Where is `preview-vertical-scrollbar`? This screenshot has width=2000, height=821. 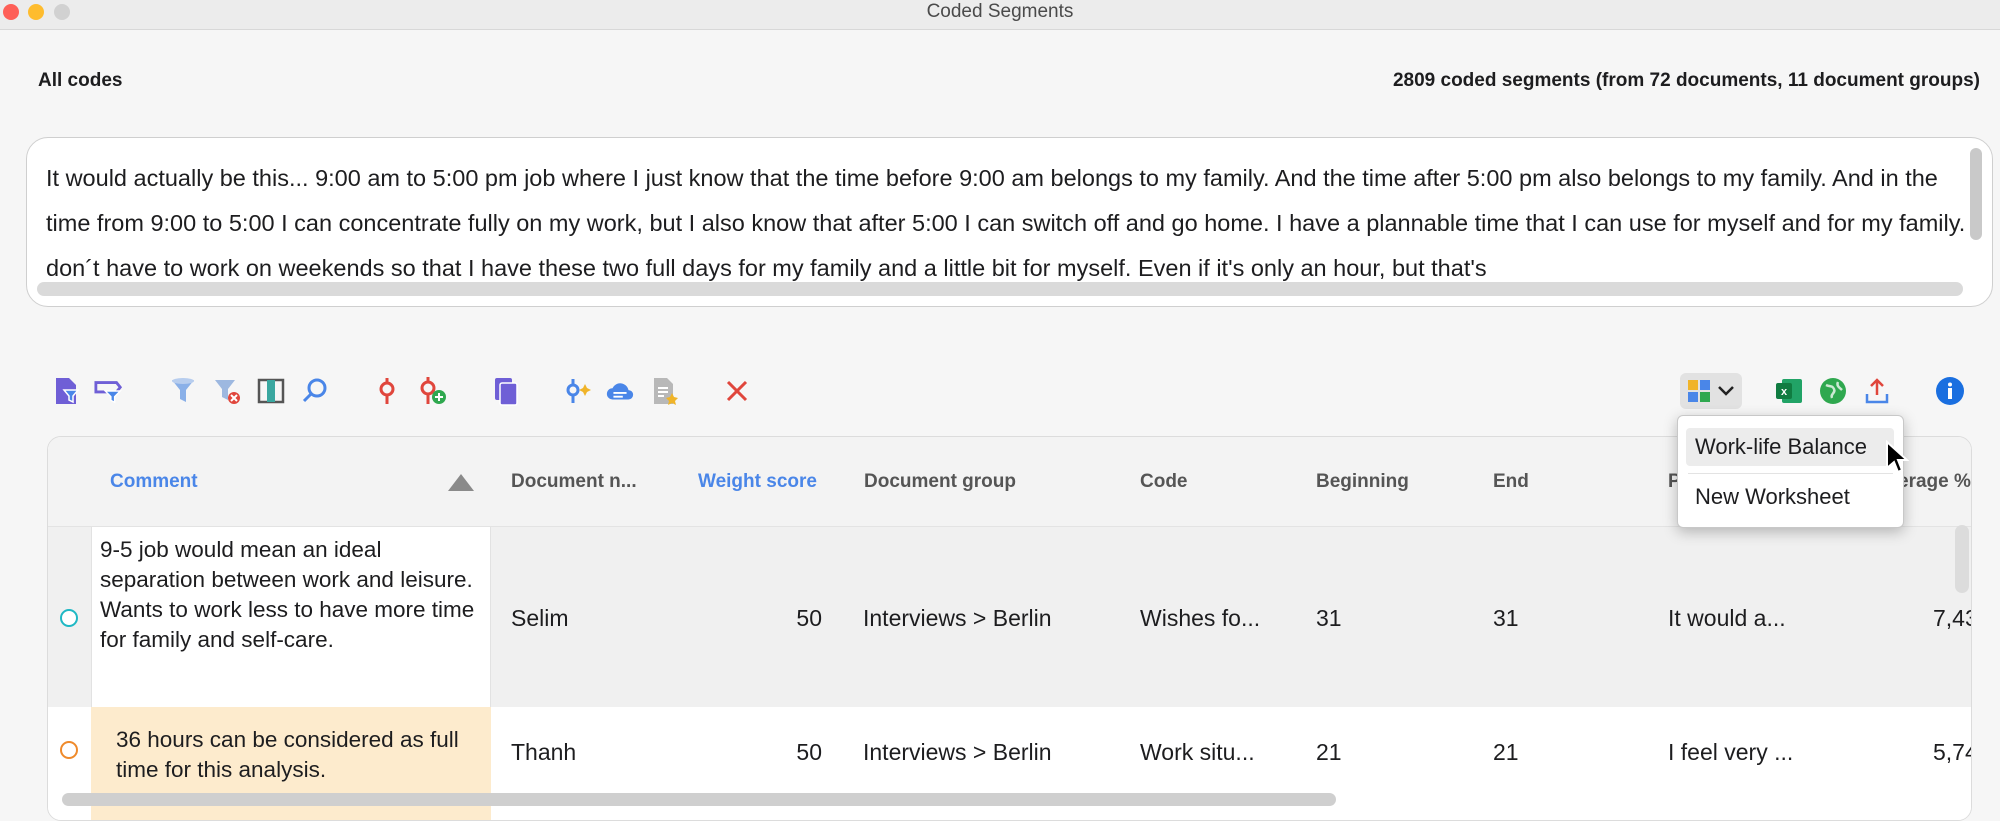
preview-vertical-scrollbar is located at coordinates (1976, 194).